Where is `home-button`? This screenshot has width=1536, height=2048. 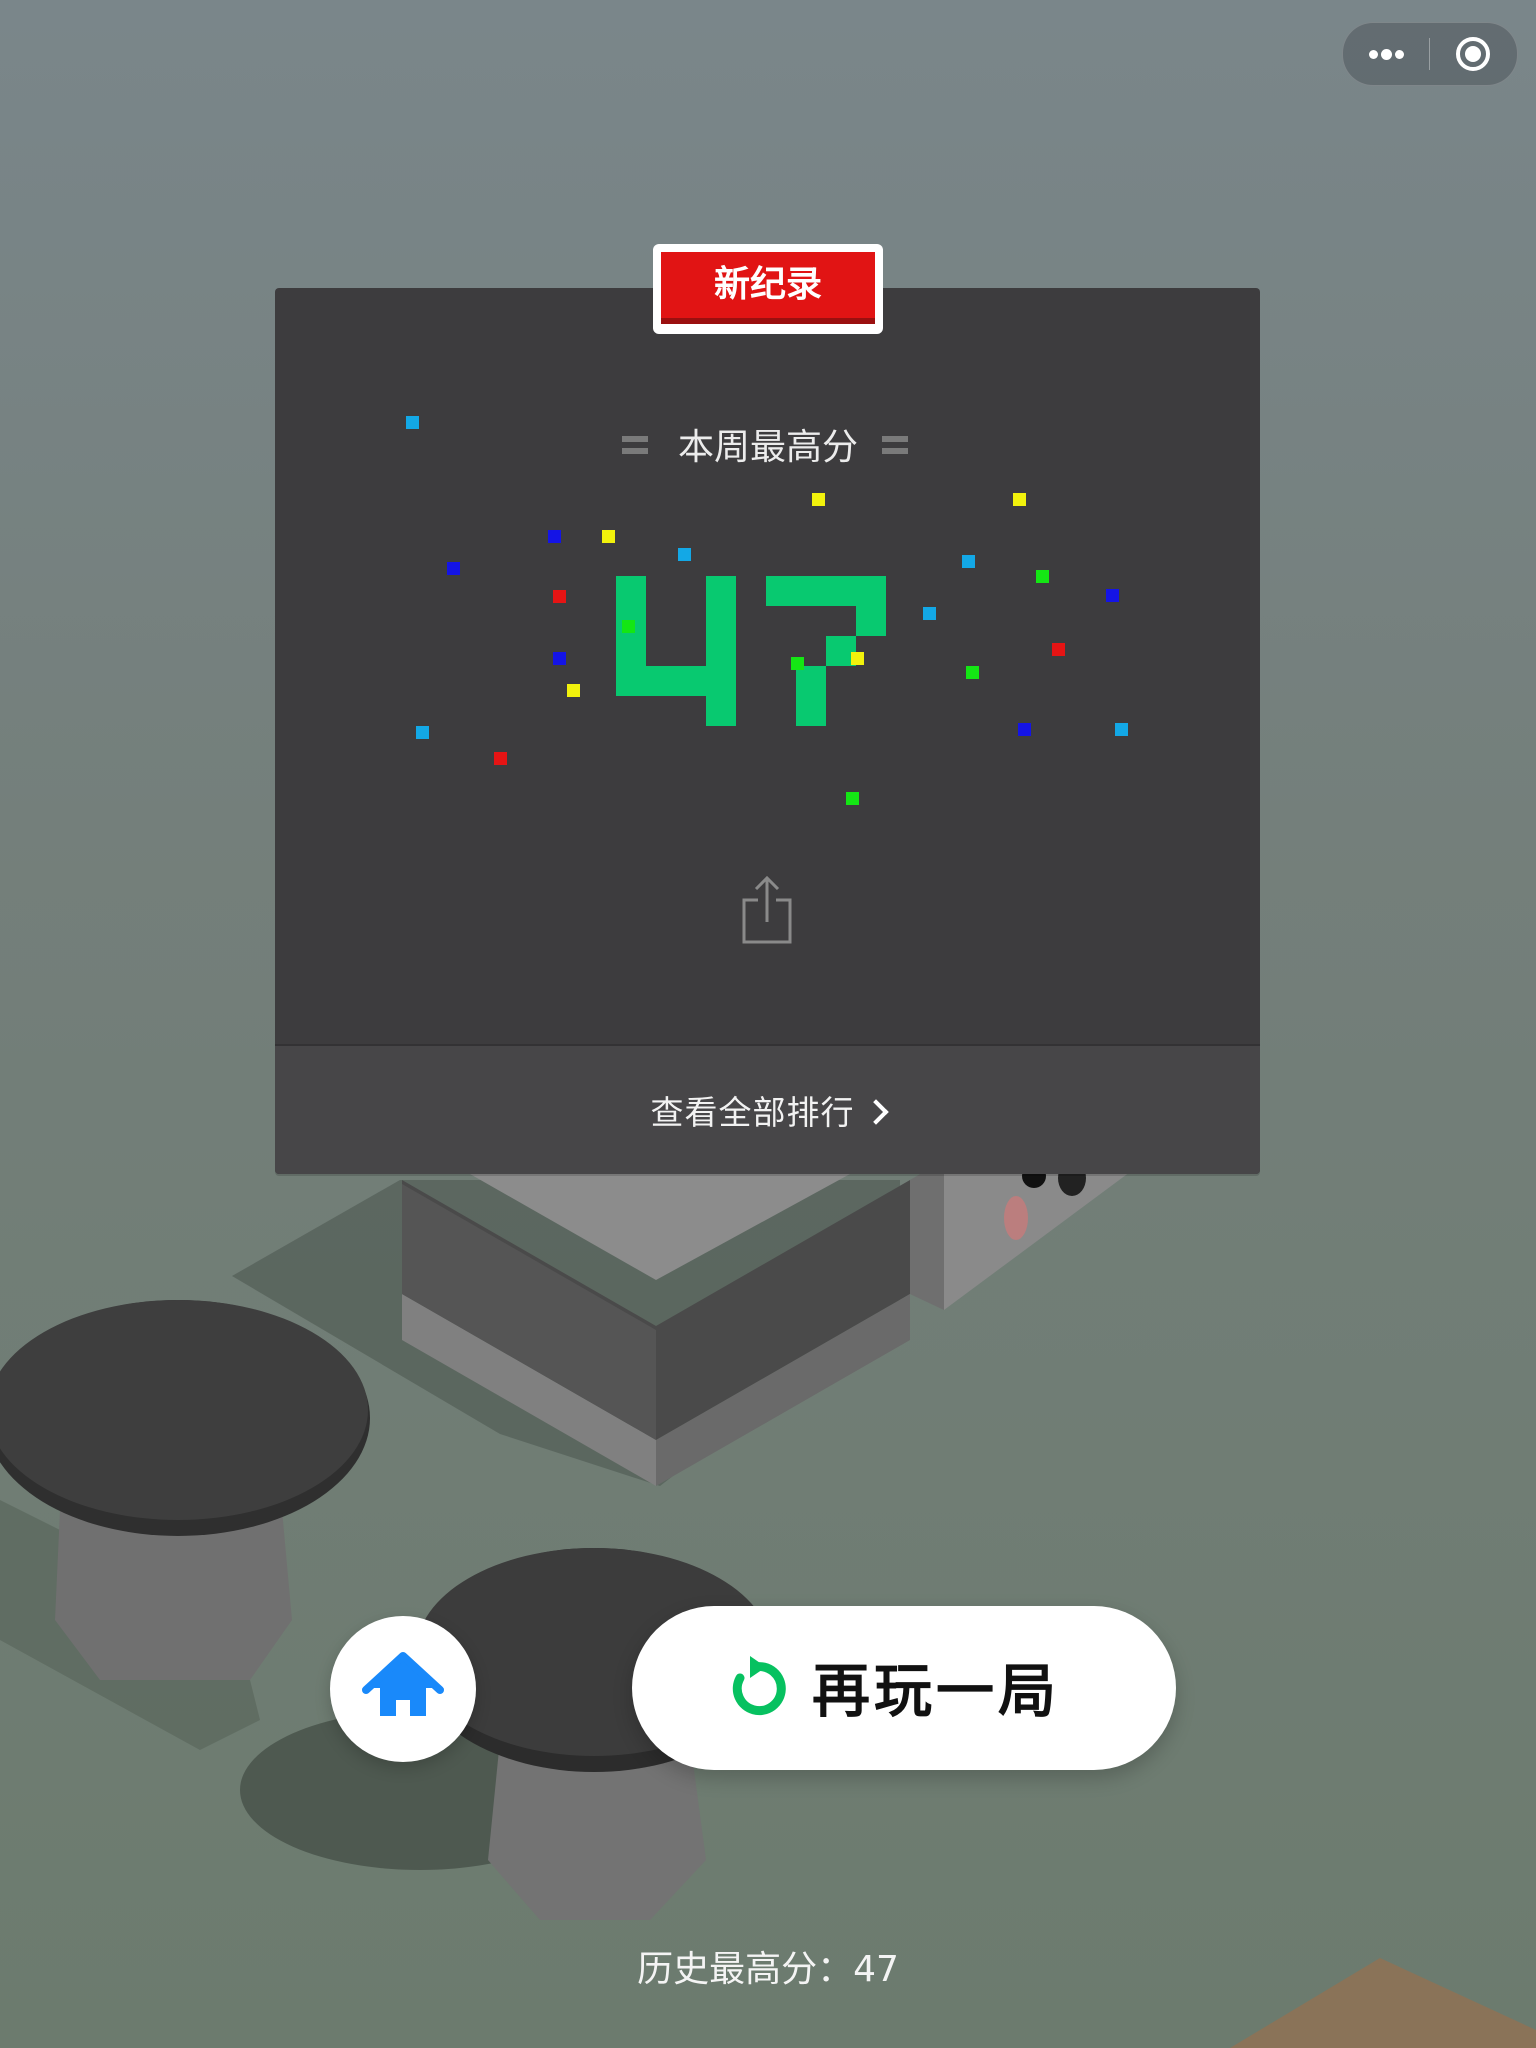
home-button is located at coordinates (403, 1689).